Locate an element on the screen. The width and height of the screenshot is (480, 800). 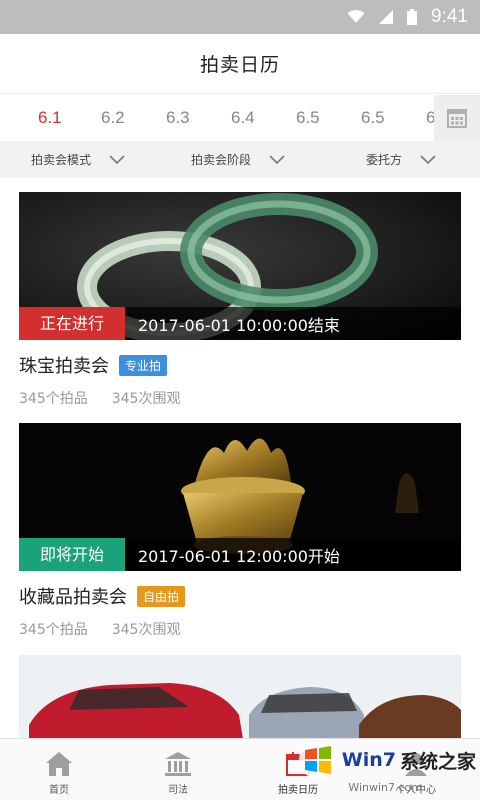
card-overlay: 正在进行 2017-06-01 10:00:00结束 is located at coordinates (240, 323).